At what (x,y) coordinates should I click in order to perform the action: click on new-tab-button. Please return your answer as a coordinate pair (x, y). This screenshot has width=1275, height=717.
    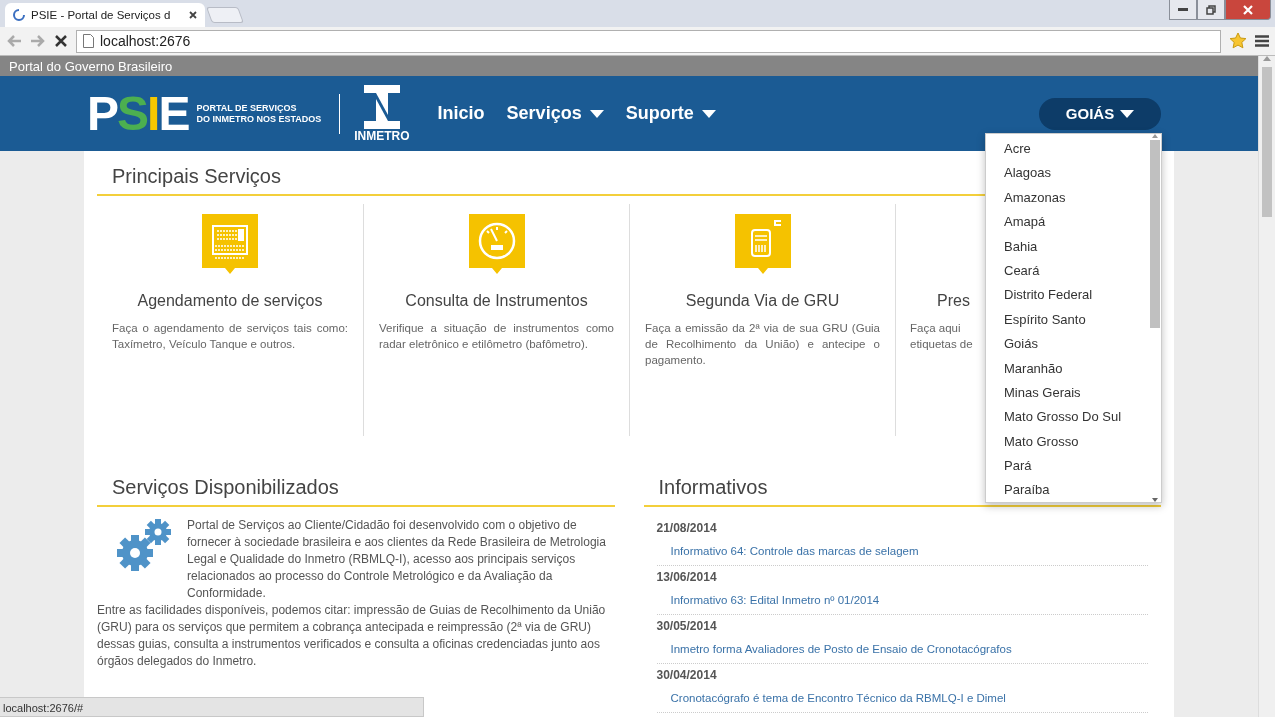
    Looking at the image, I should click on (225, 15).